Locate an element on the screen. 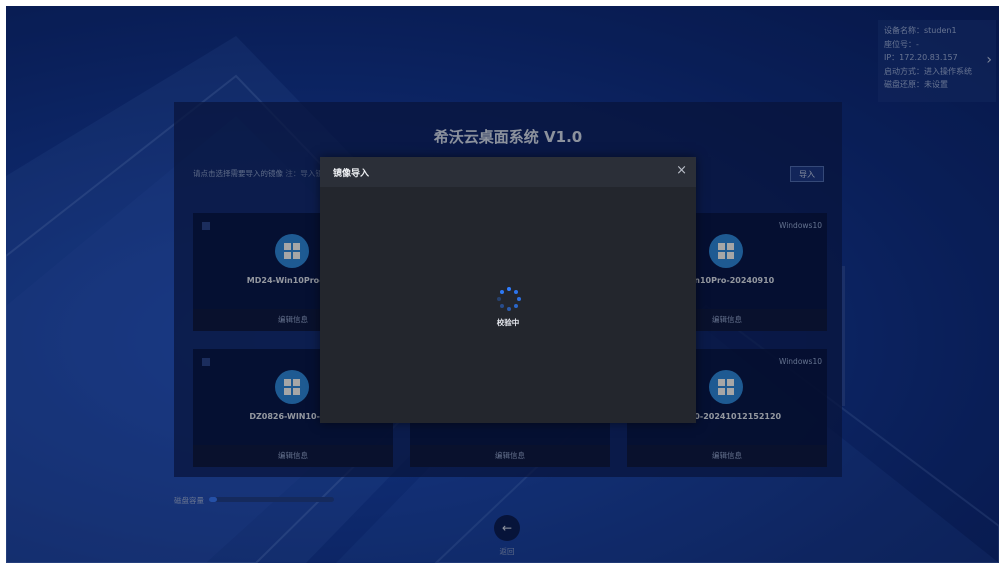 The image size is (1005, 569). dialog-header: 镜像导入 × is located at coordinates (508, 172).